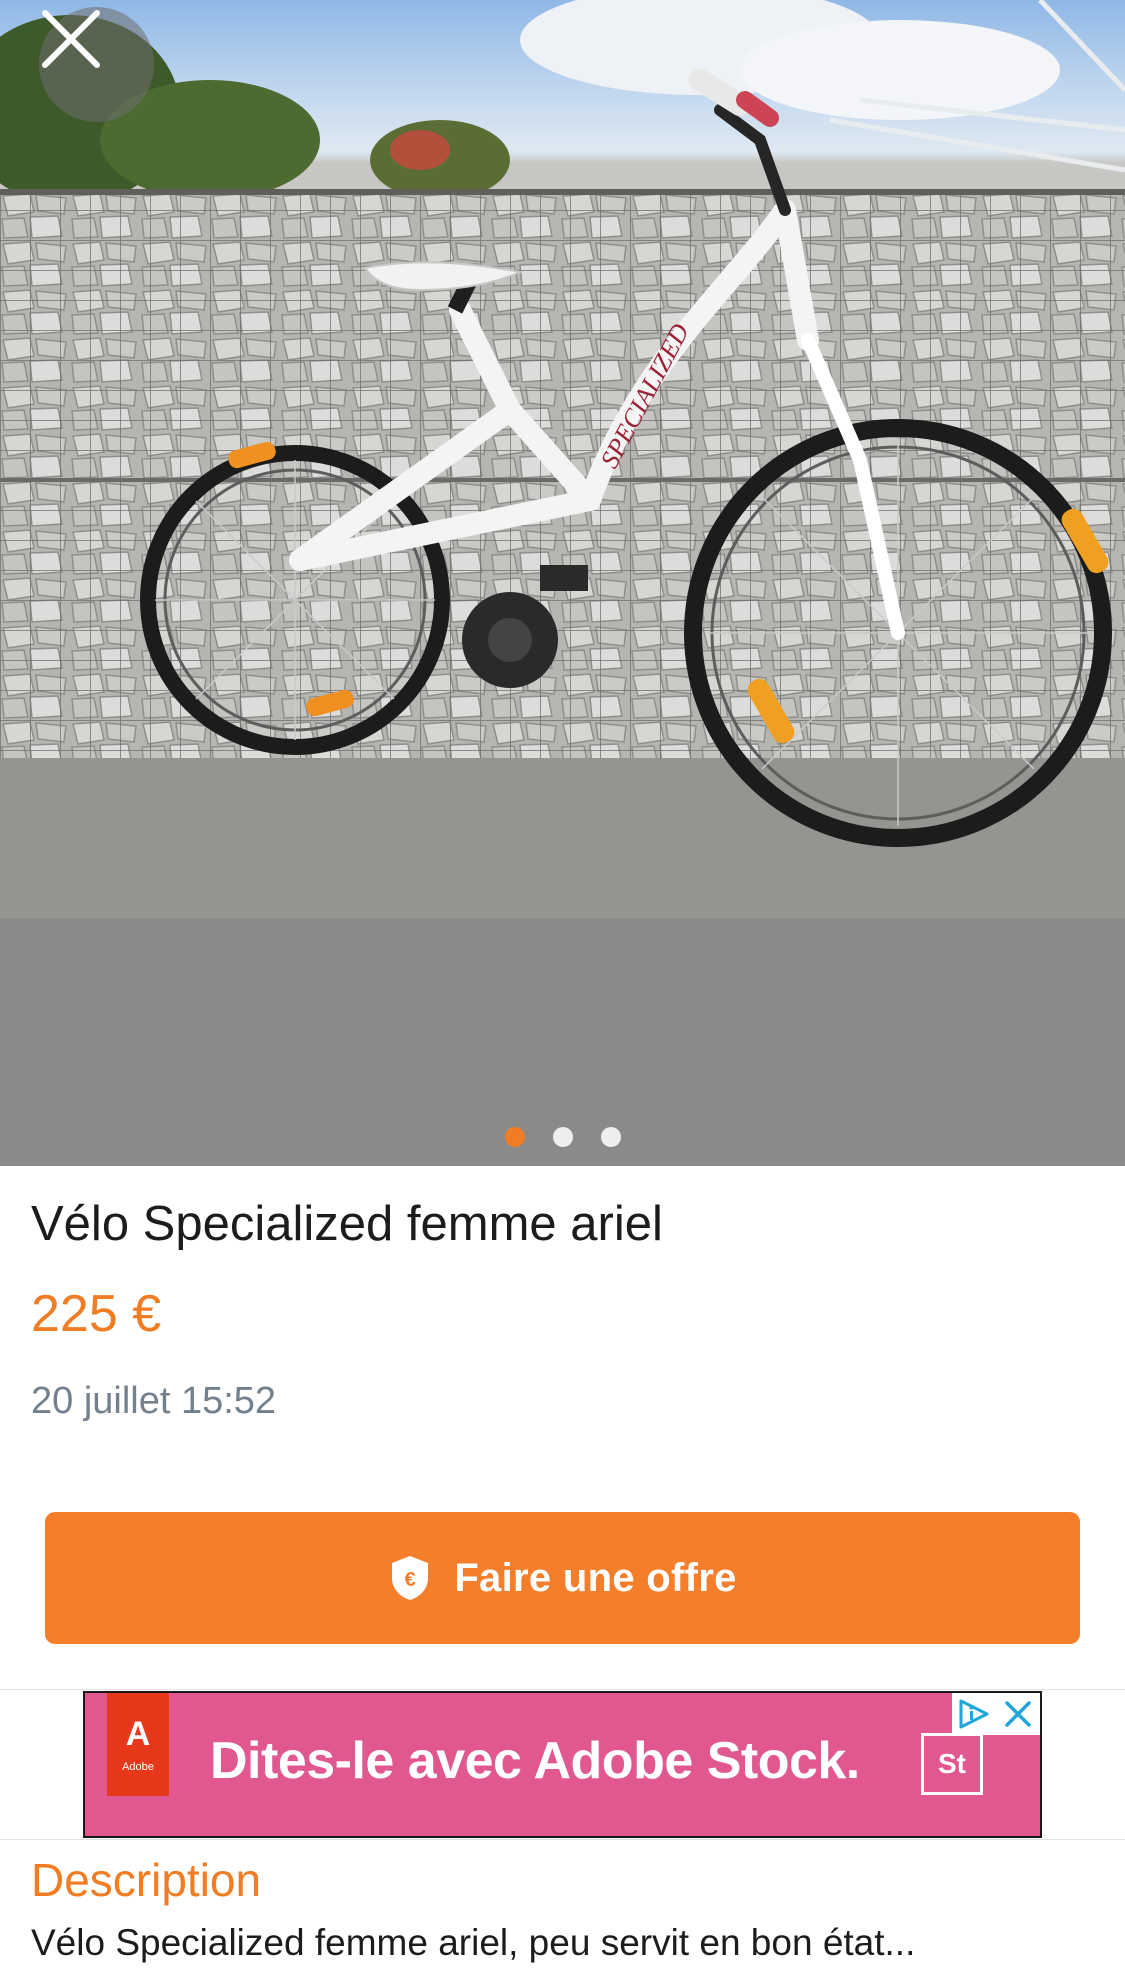 This screenshot has height=1982, width=1125. I want to click on adobe-logo-word: Adobe, so click(138, 1766).